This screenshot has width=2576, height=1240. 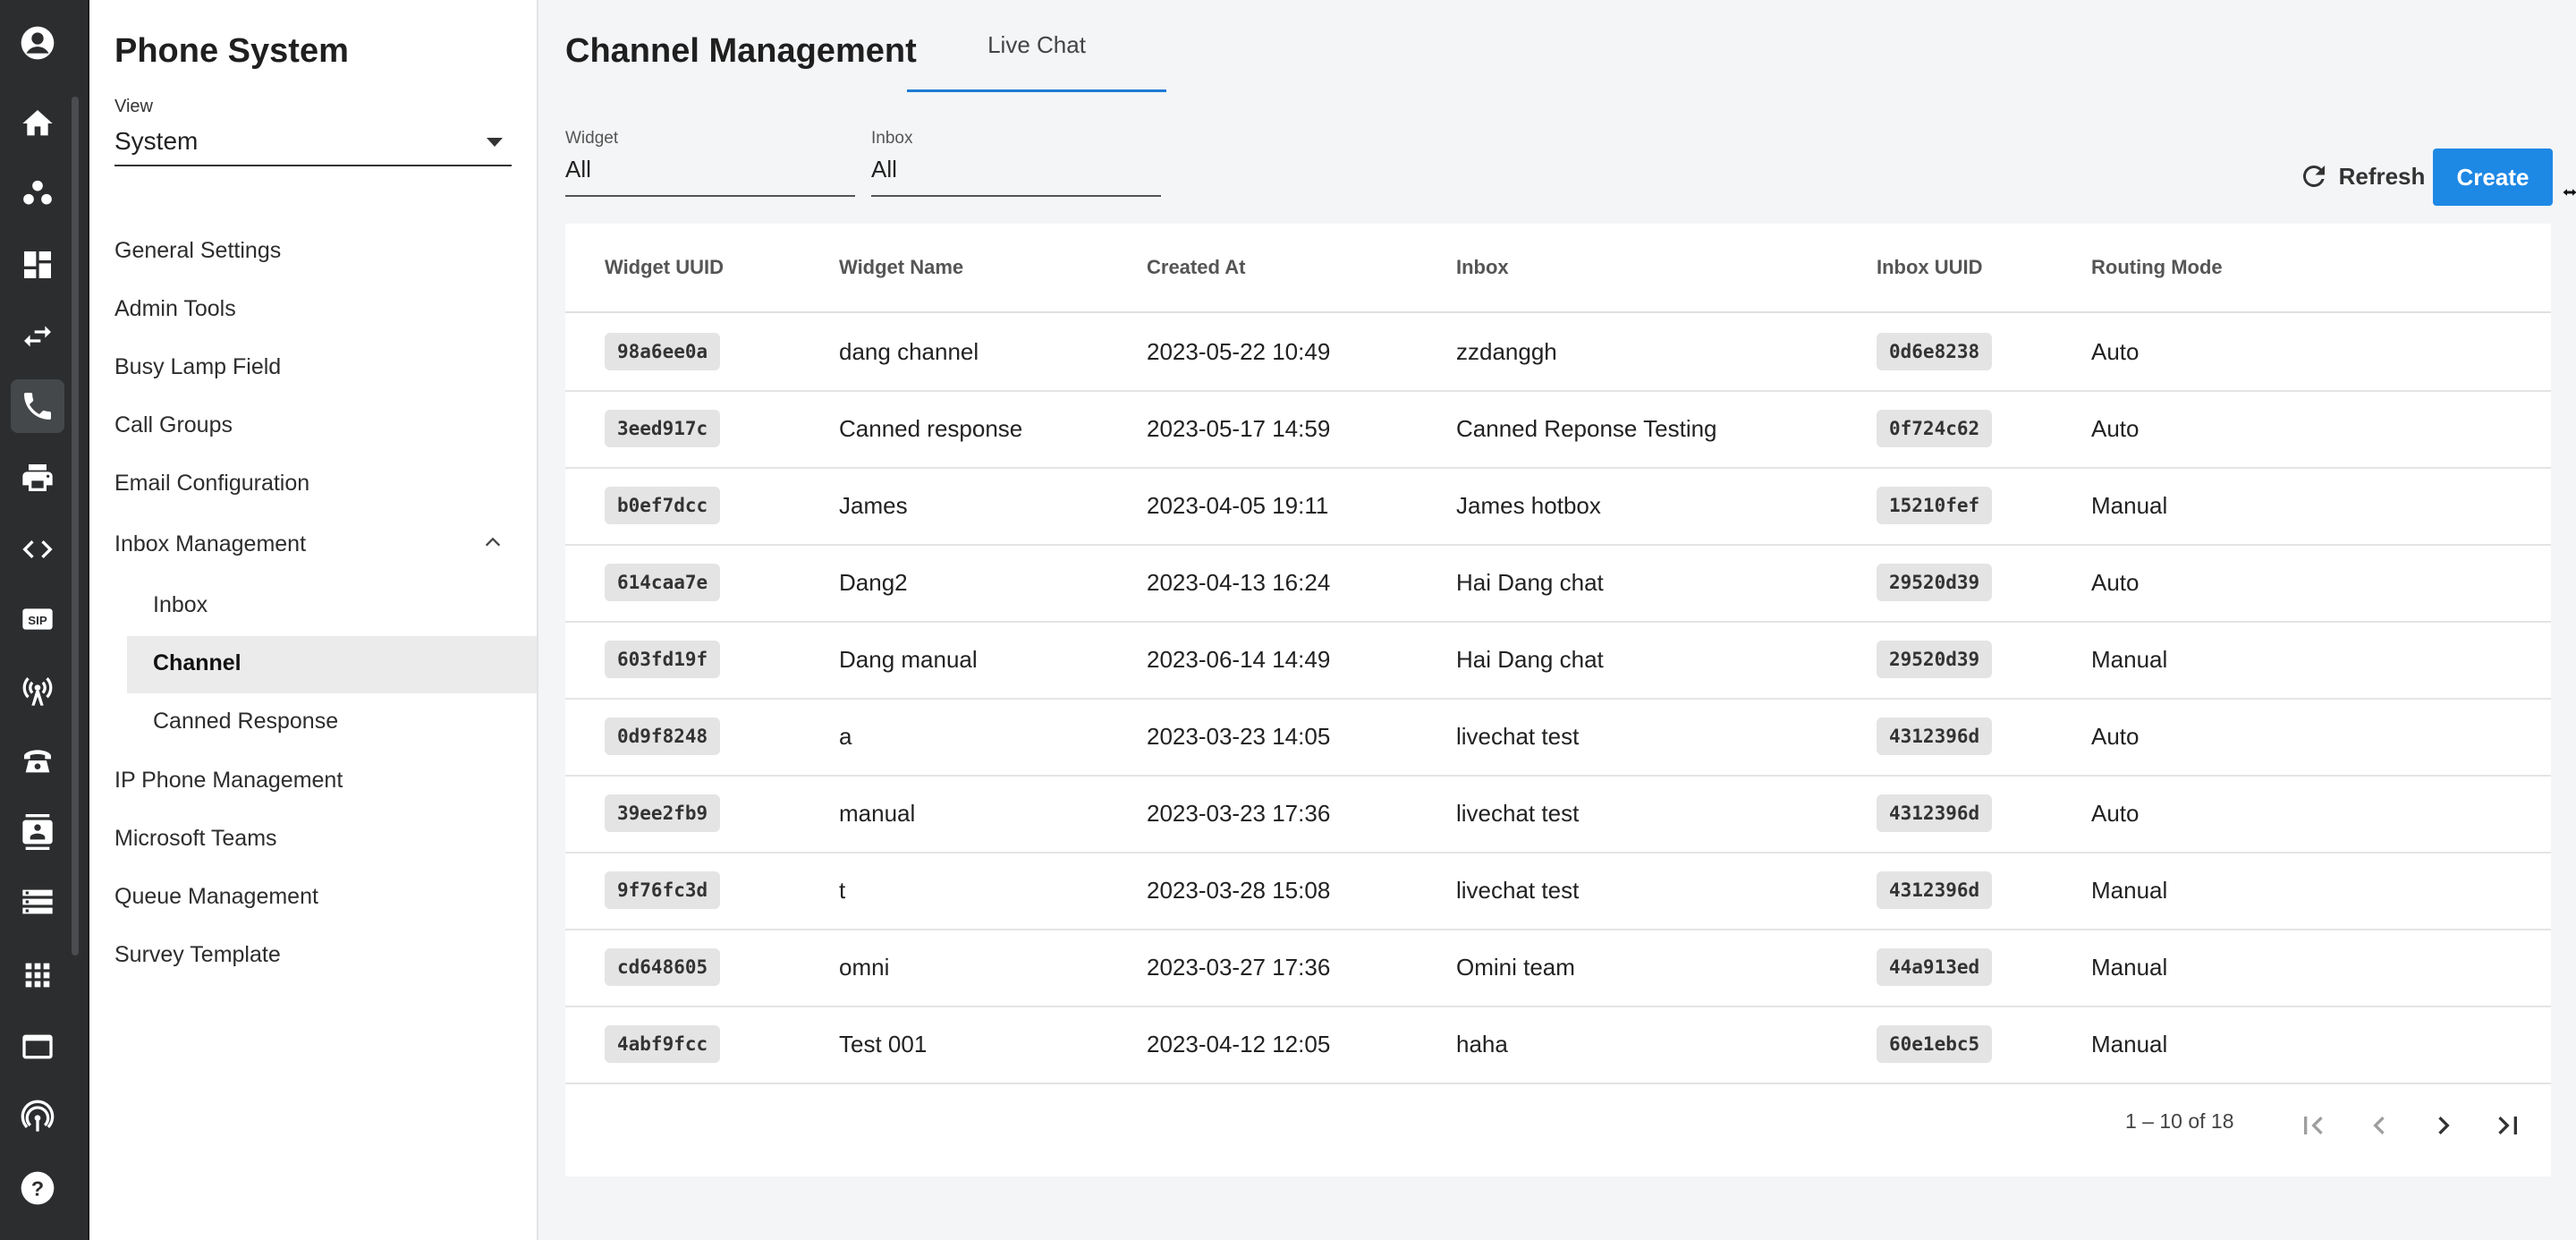 What do you see at coordinates (2382, 176) in the screenshot?
I see `refresh-label: Refresh` at bounding box center [2382, 176].